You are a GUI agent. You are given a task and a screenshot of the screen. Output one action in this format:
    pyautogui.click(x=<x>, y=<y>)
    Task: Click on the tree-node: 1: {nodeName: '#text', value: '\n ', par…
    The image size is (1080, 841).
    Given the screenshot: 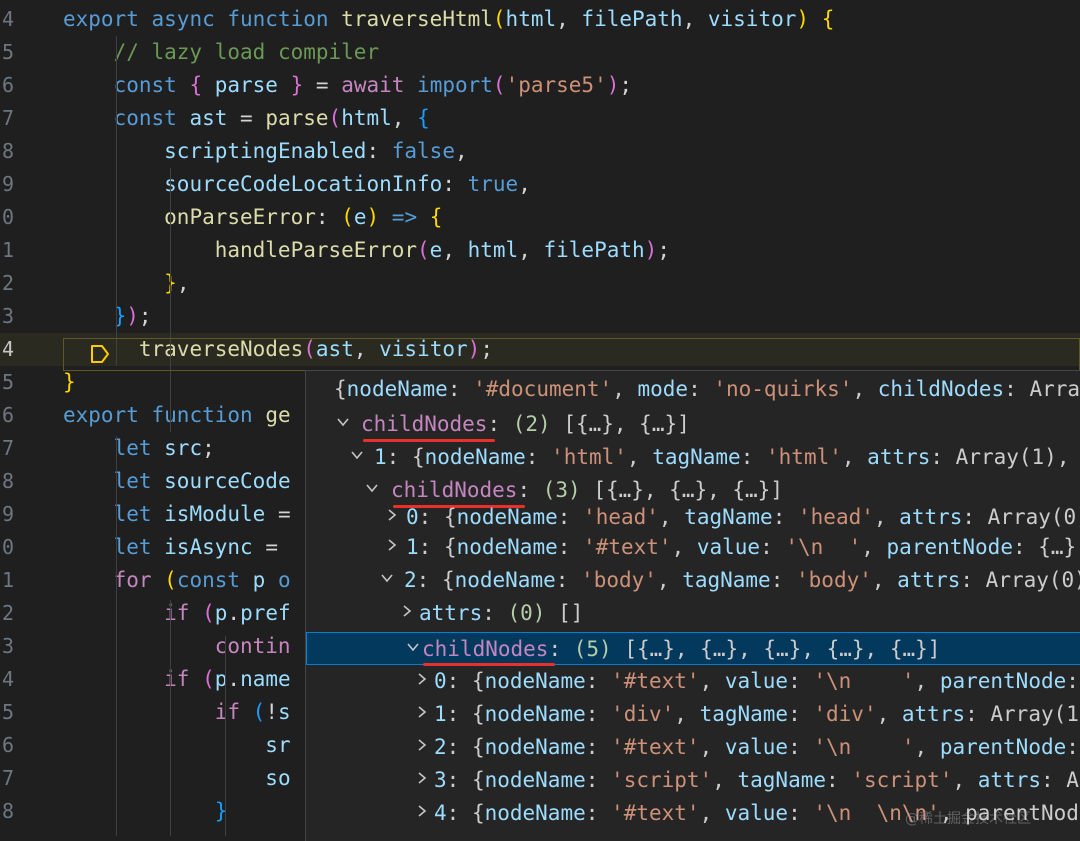 What is the action you would take?
    pyautogui.click(x=693, y=547)
    